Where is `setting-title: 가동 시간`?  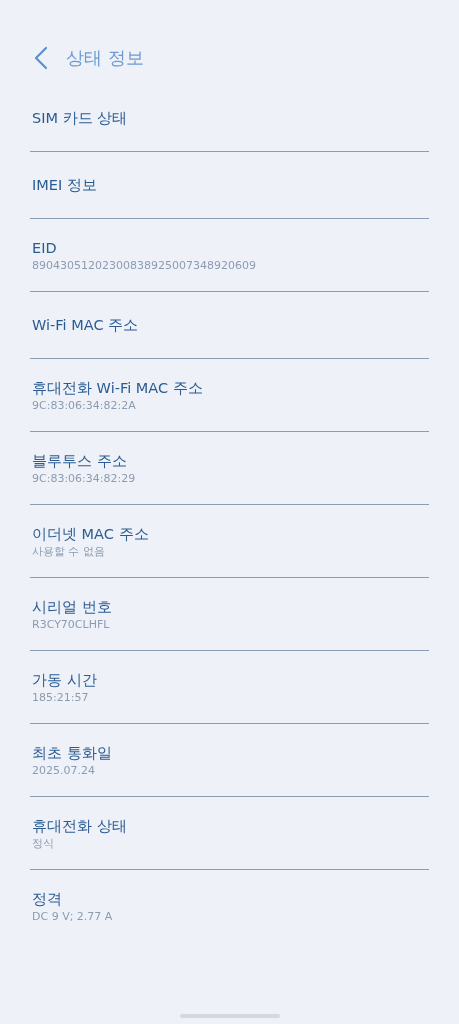 setting-title: 가동 시간 is located at coordinates (229, 680).